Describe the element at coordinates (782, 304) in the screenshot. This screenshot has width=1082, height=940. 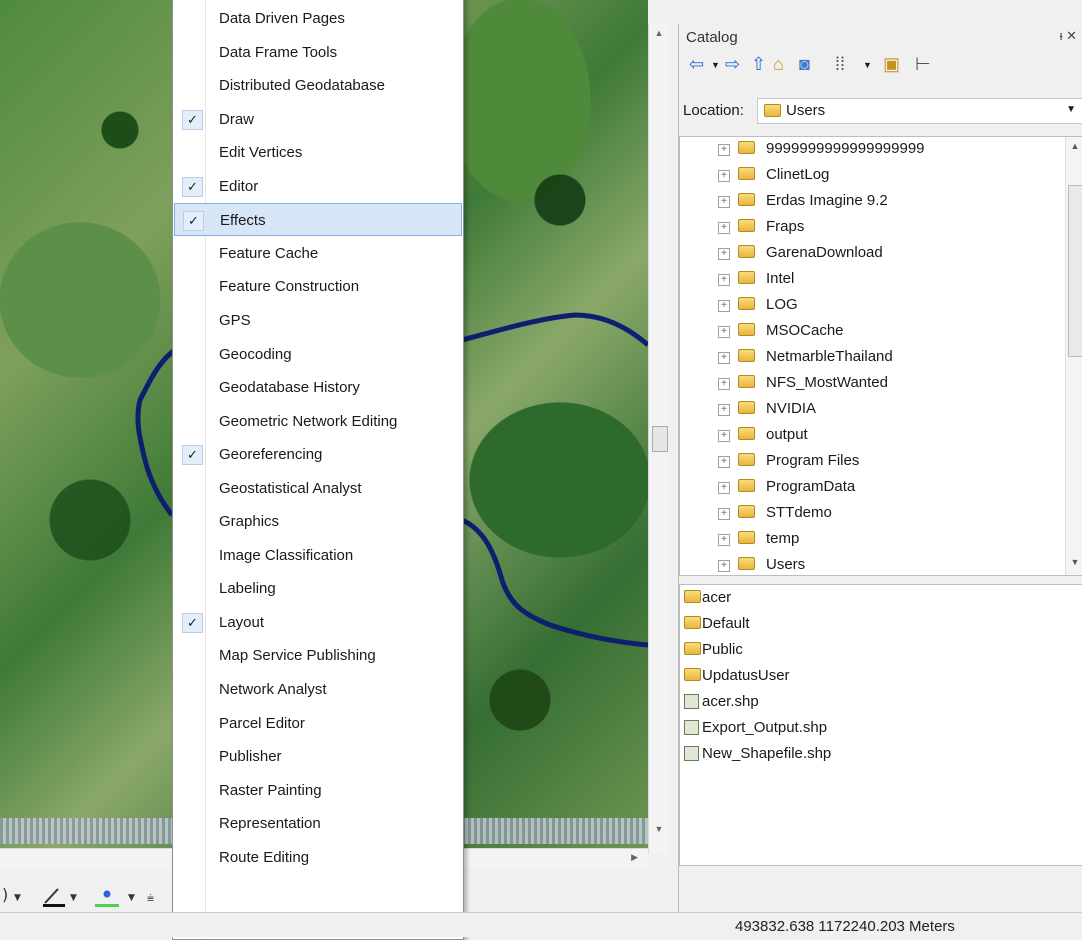
I see `tree-node-label: LOG` at that location.